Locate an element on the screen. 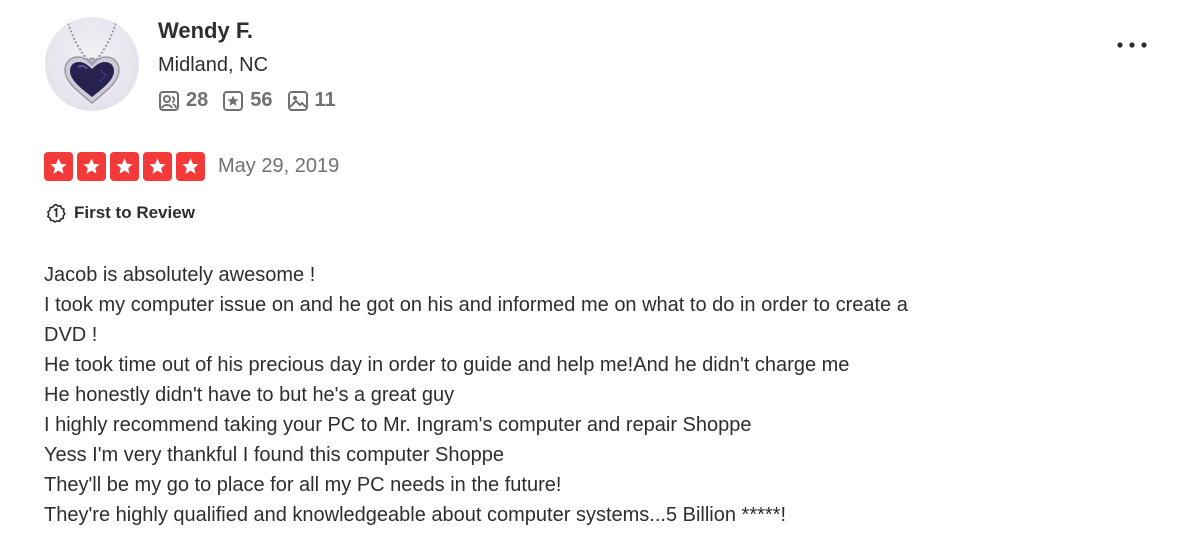 Image resolution: width=1184 pixels, height=533 pixels. photos-count: 11 is located at coordinates (325, 100).